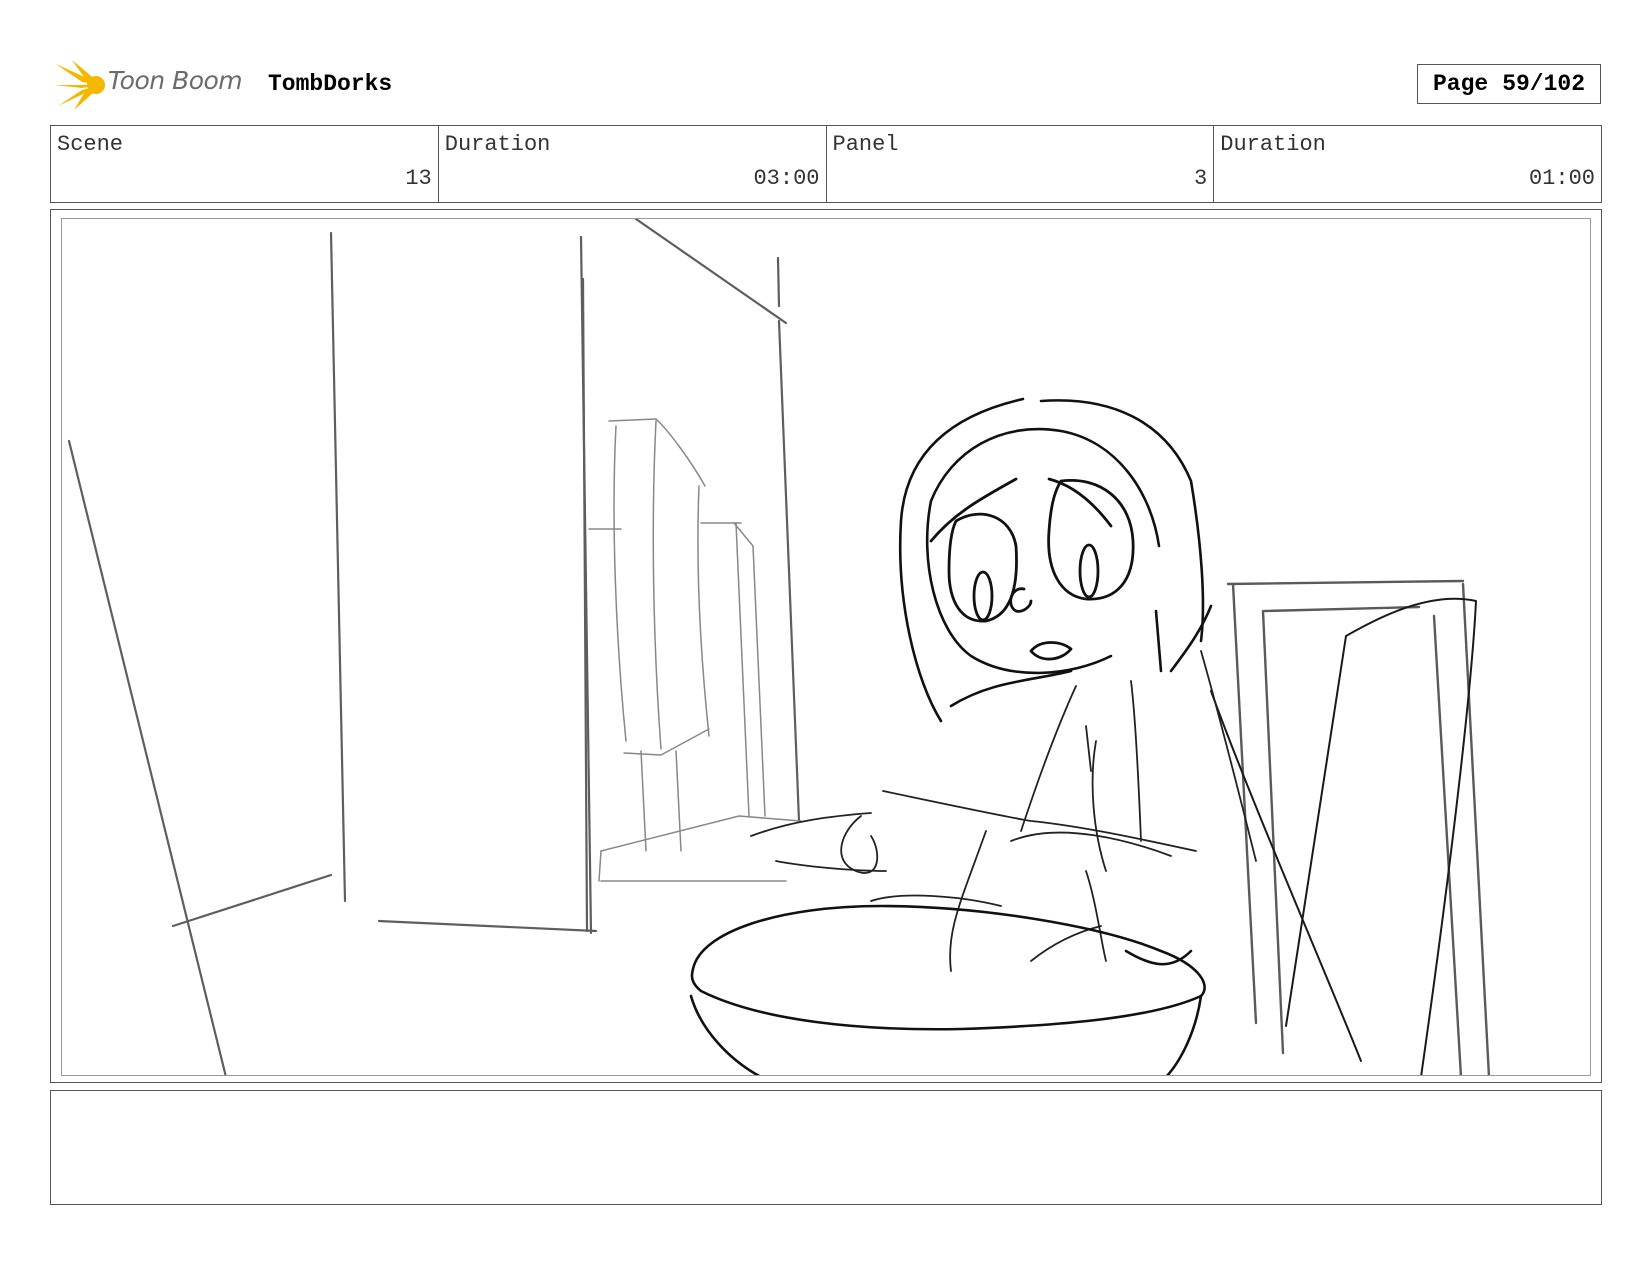 The width and height of the screenshot is (1650, 1275). What do you see at coordinates (175, 80) in the screenshot?
I see `logo-text: Toon Boom` at bounding box center [175, 80].